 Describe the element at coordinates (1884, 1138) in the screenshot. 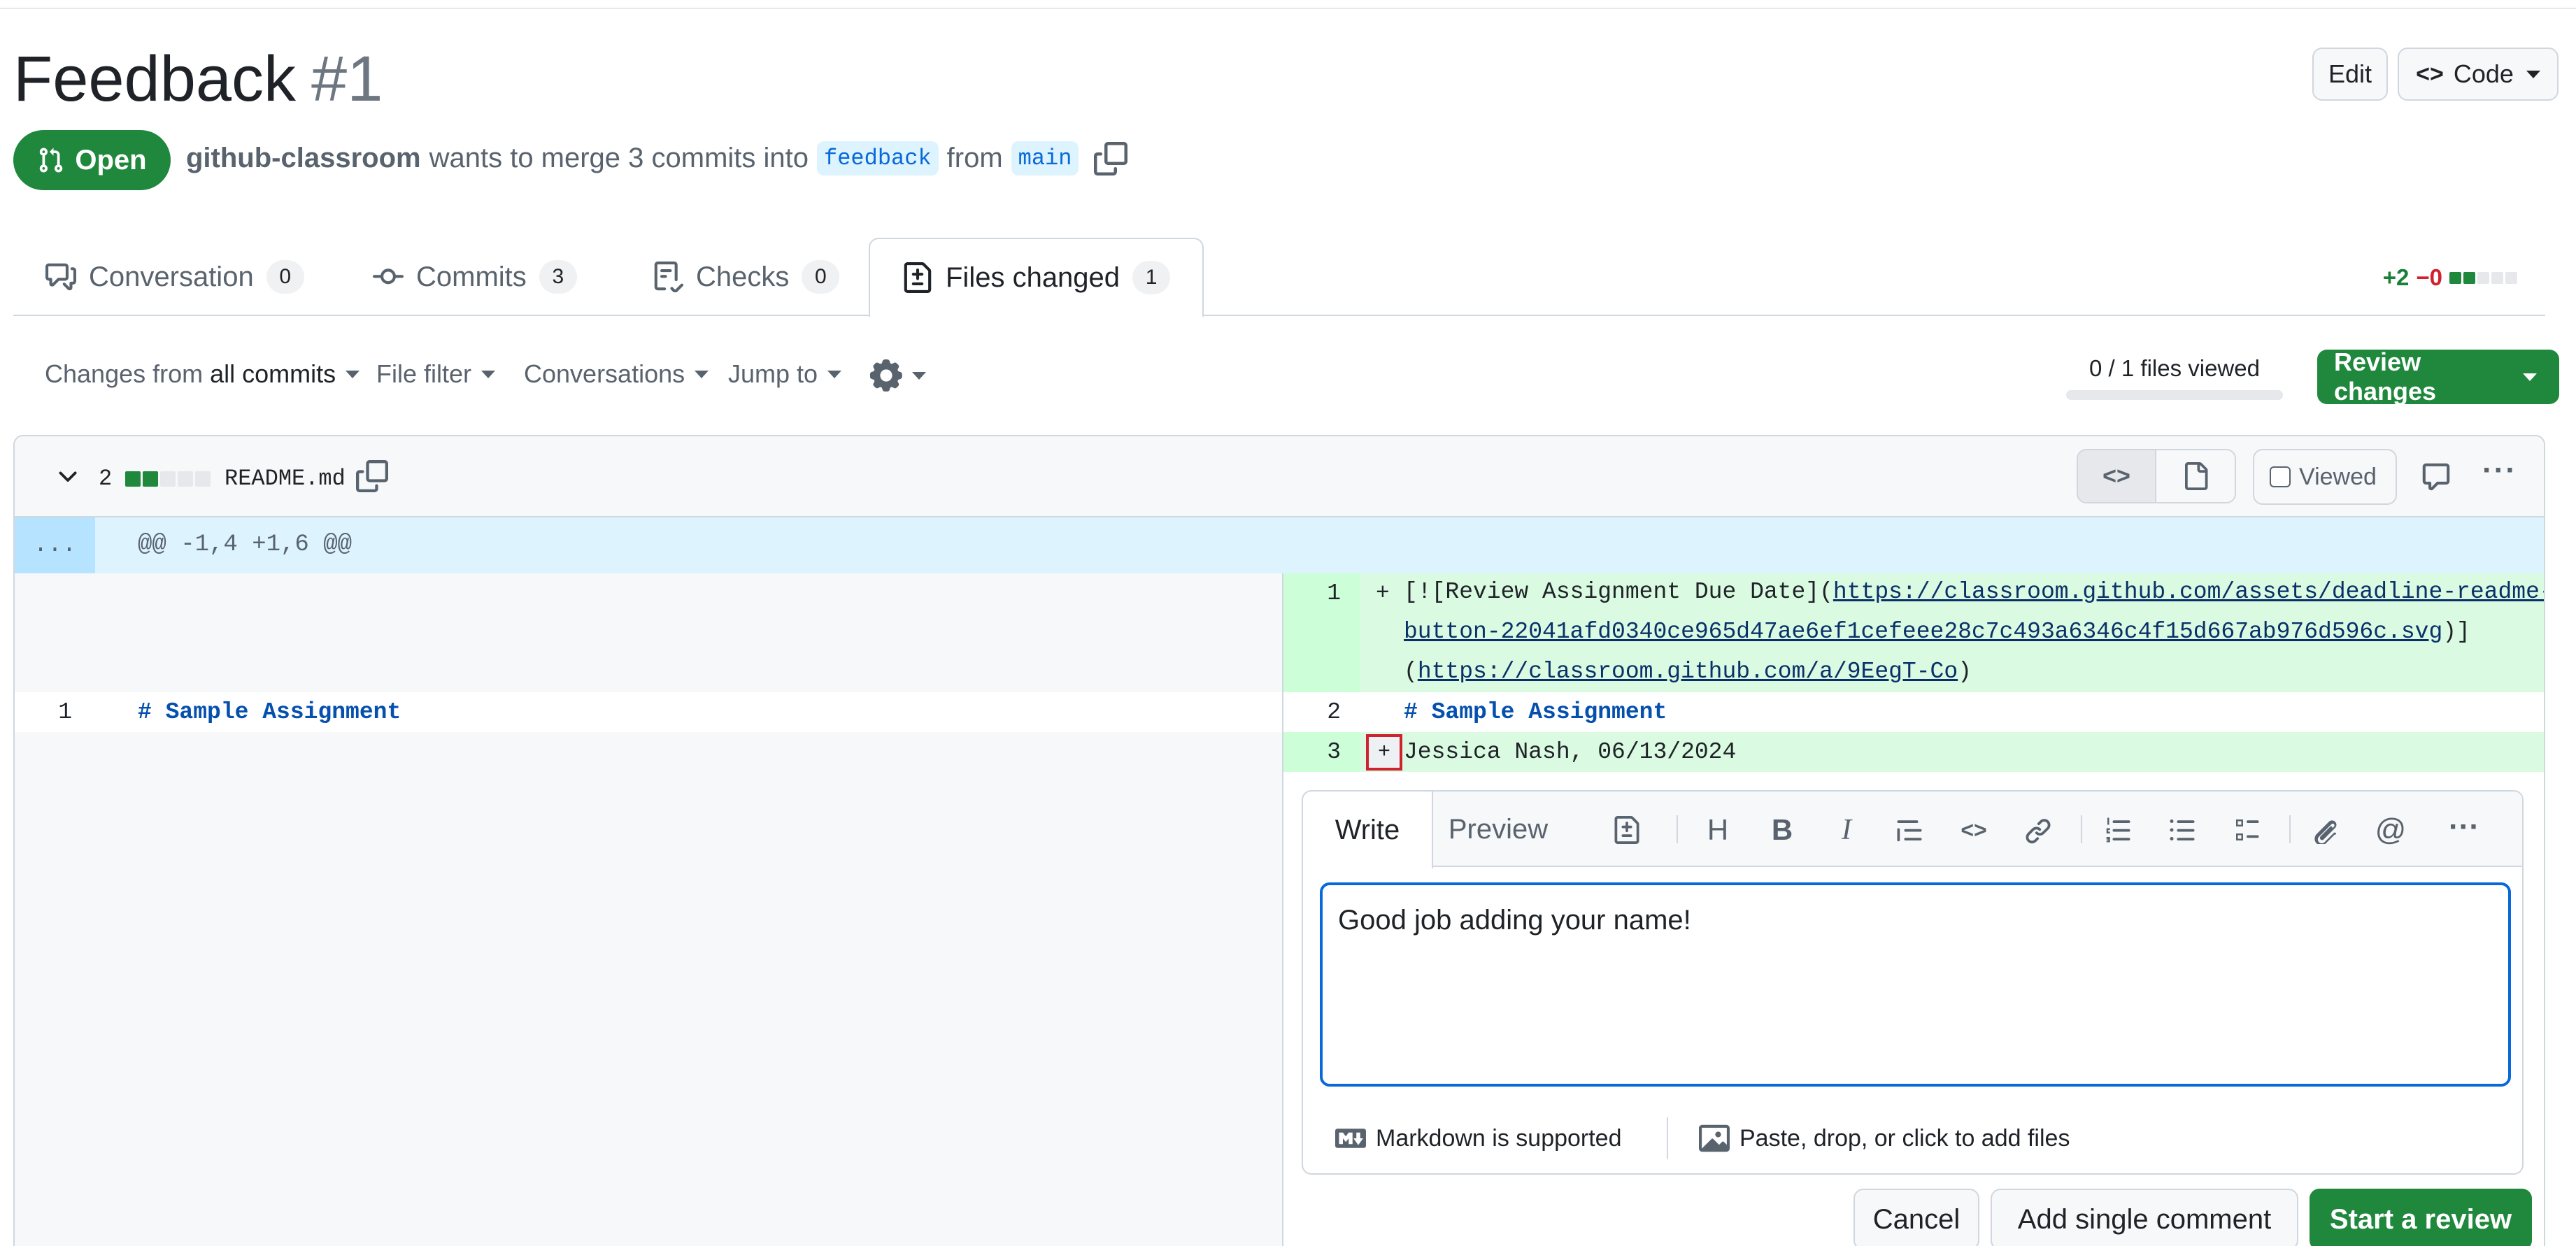

I see `attach-files-link: Paste, drop, or click to add files` at that location.